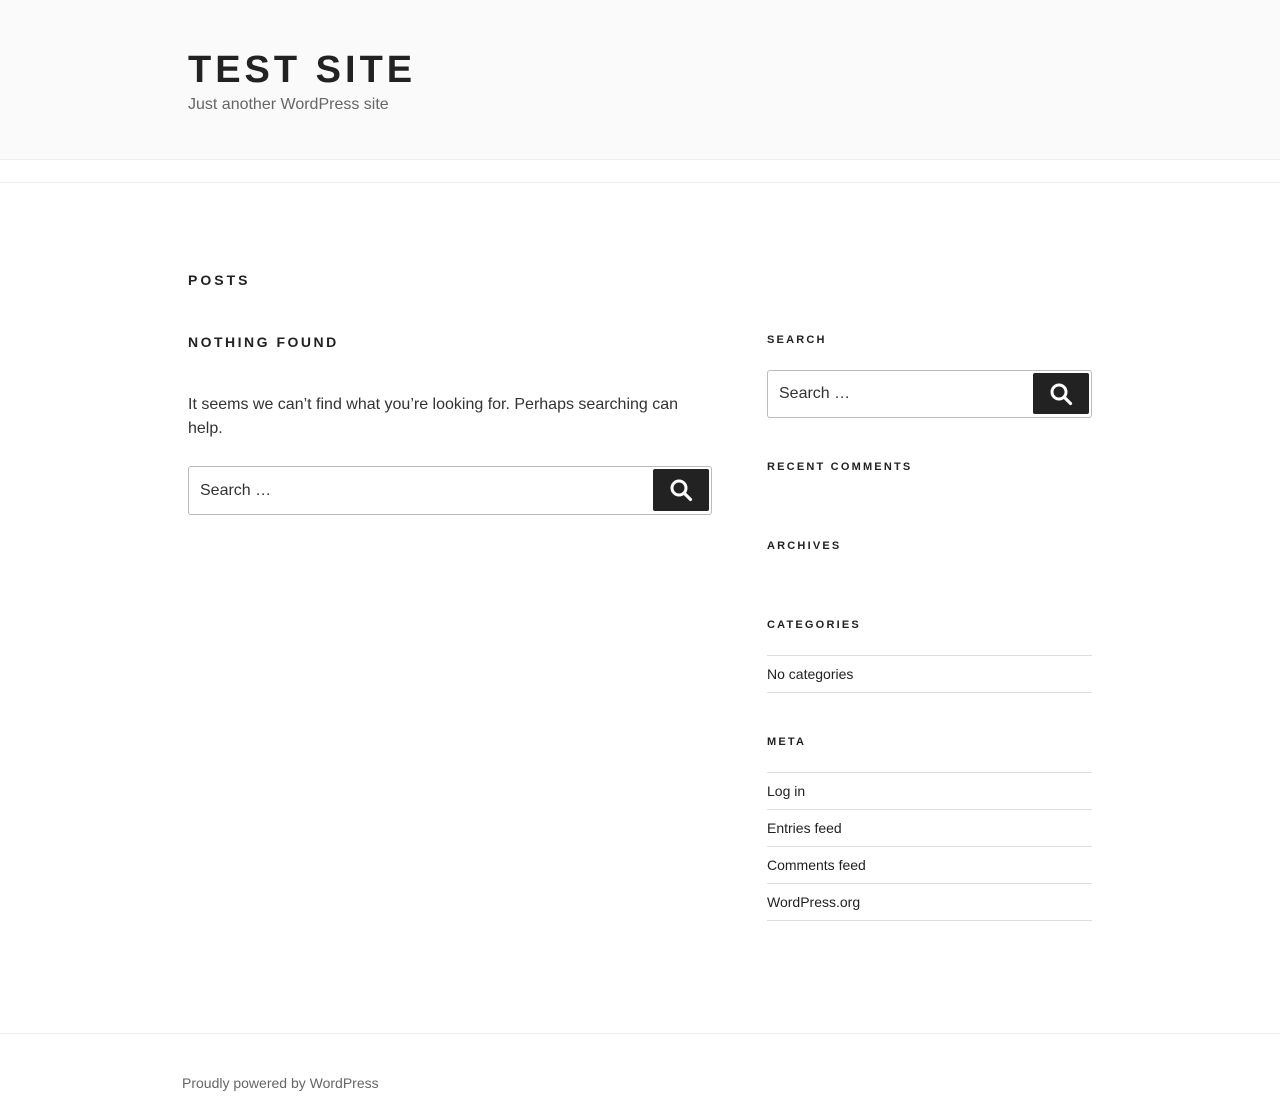  What do you see at coordinates (804, 546) in the screenshot?
I see `widget-title-archives: ARCHIVES` at bounding box center [804, 546].